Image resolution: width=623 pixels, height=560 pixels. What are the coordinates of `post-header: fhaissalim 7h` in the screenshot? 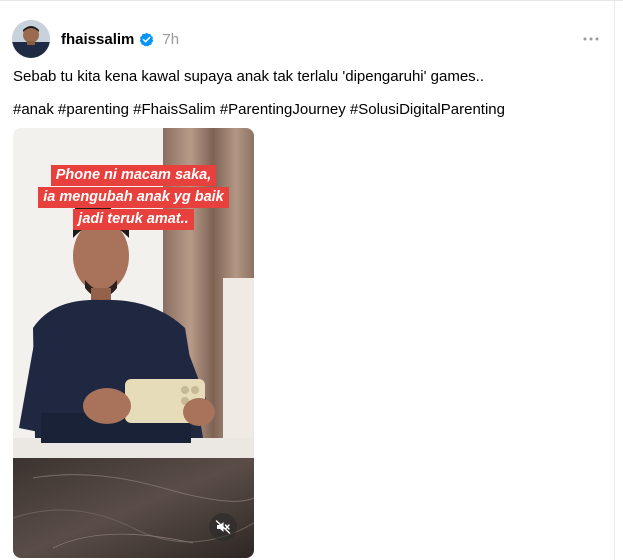 It's located at (120, 39).